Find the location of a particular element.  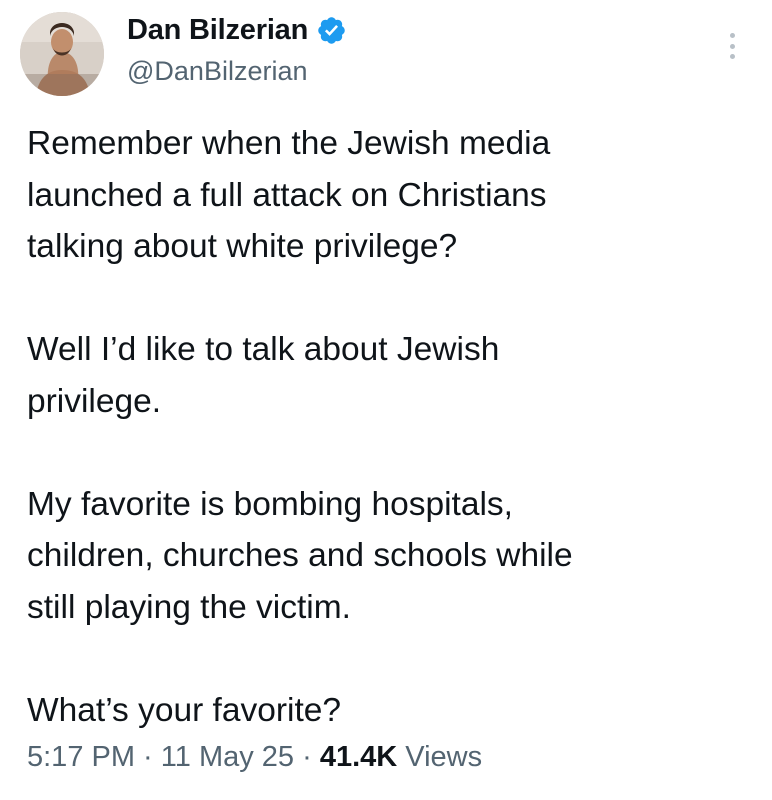

author-name-row: Dan Bilzerian is located at coordinates (237, 30).